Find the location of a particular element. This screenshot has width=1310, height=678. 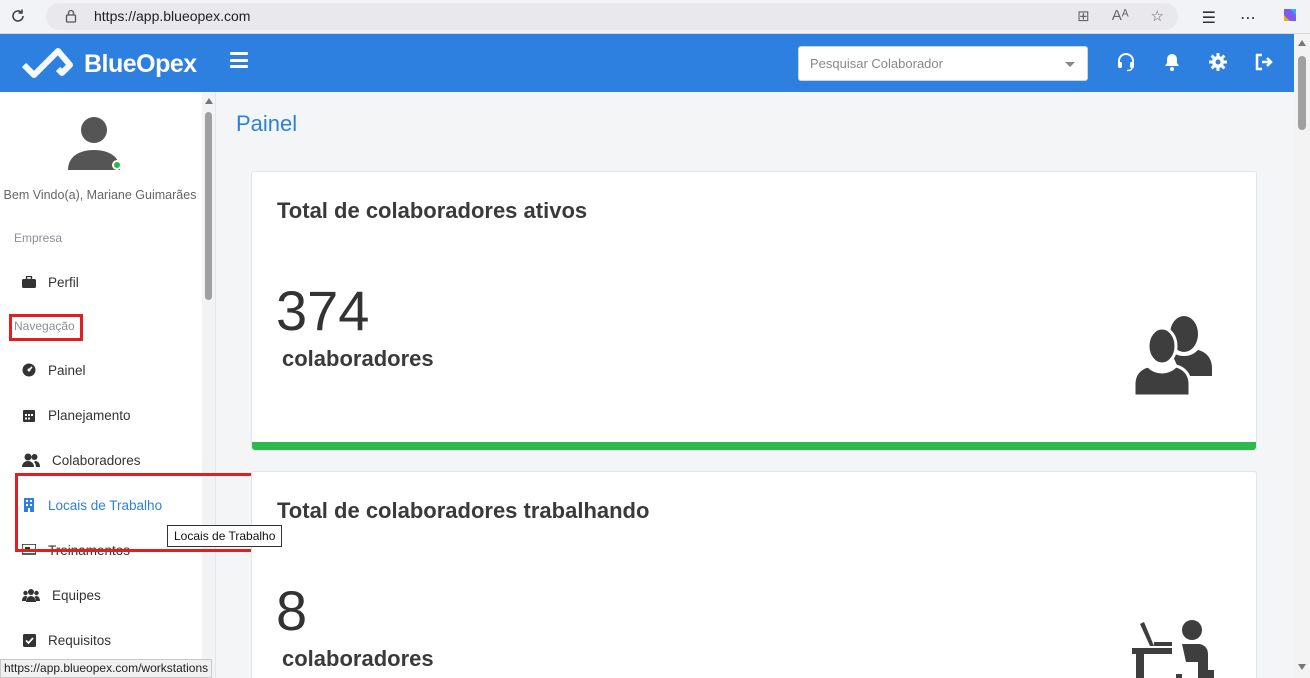

sidebar-item-equipes: Equipes is located at coordinates (61, 595).